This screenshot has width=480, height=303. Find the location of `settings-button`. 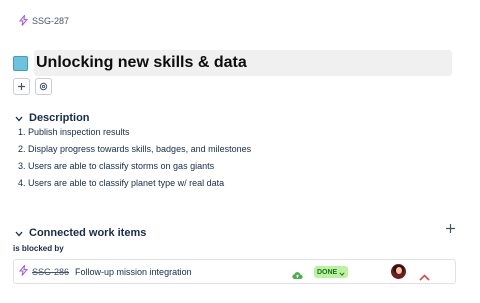

settings-button is located at coordinates (43, 86).